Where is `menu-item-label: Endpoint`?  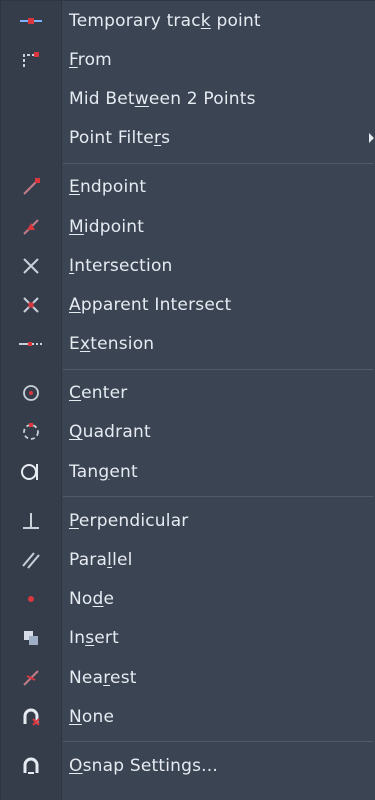 menu-item-label: Endpoint is located at coordinates (108, 187).